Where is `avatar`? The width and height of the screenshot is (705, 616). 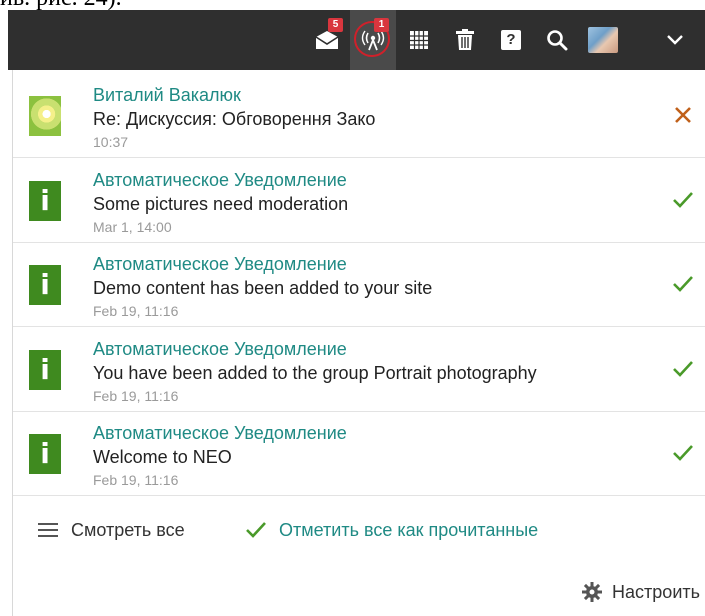 avatar is located at coordinates (603, 40).